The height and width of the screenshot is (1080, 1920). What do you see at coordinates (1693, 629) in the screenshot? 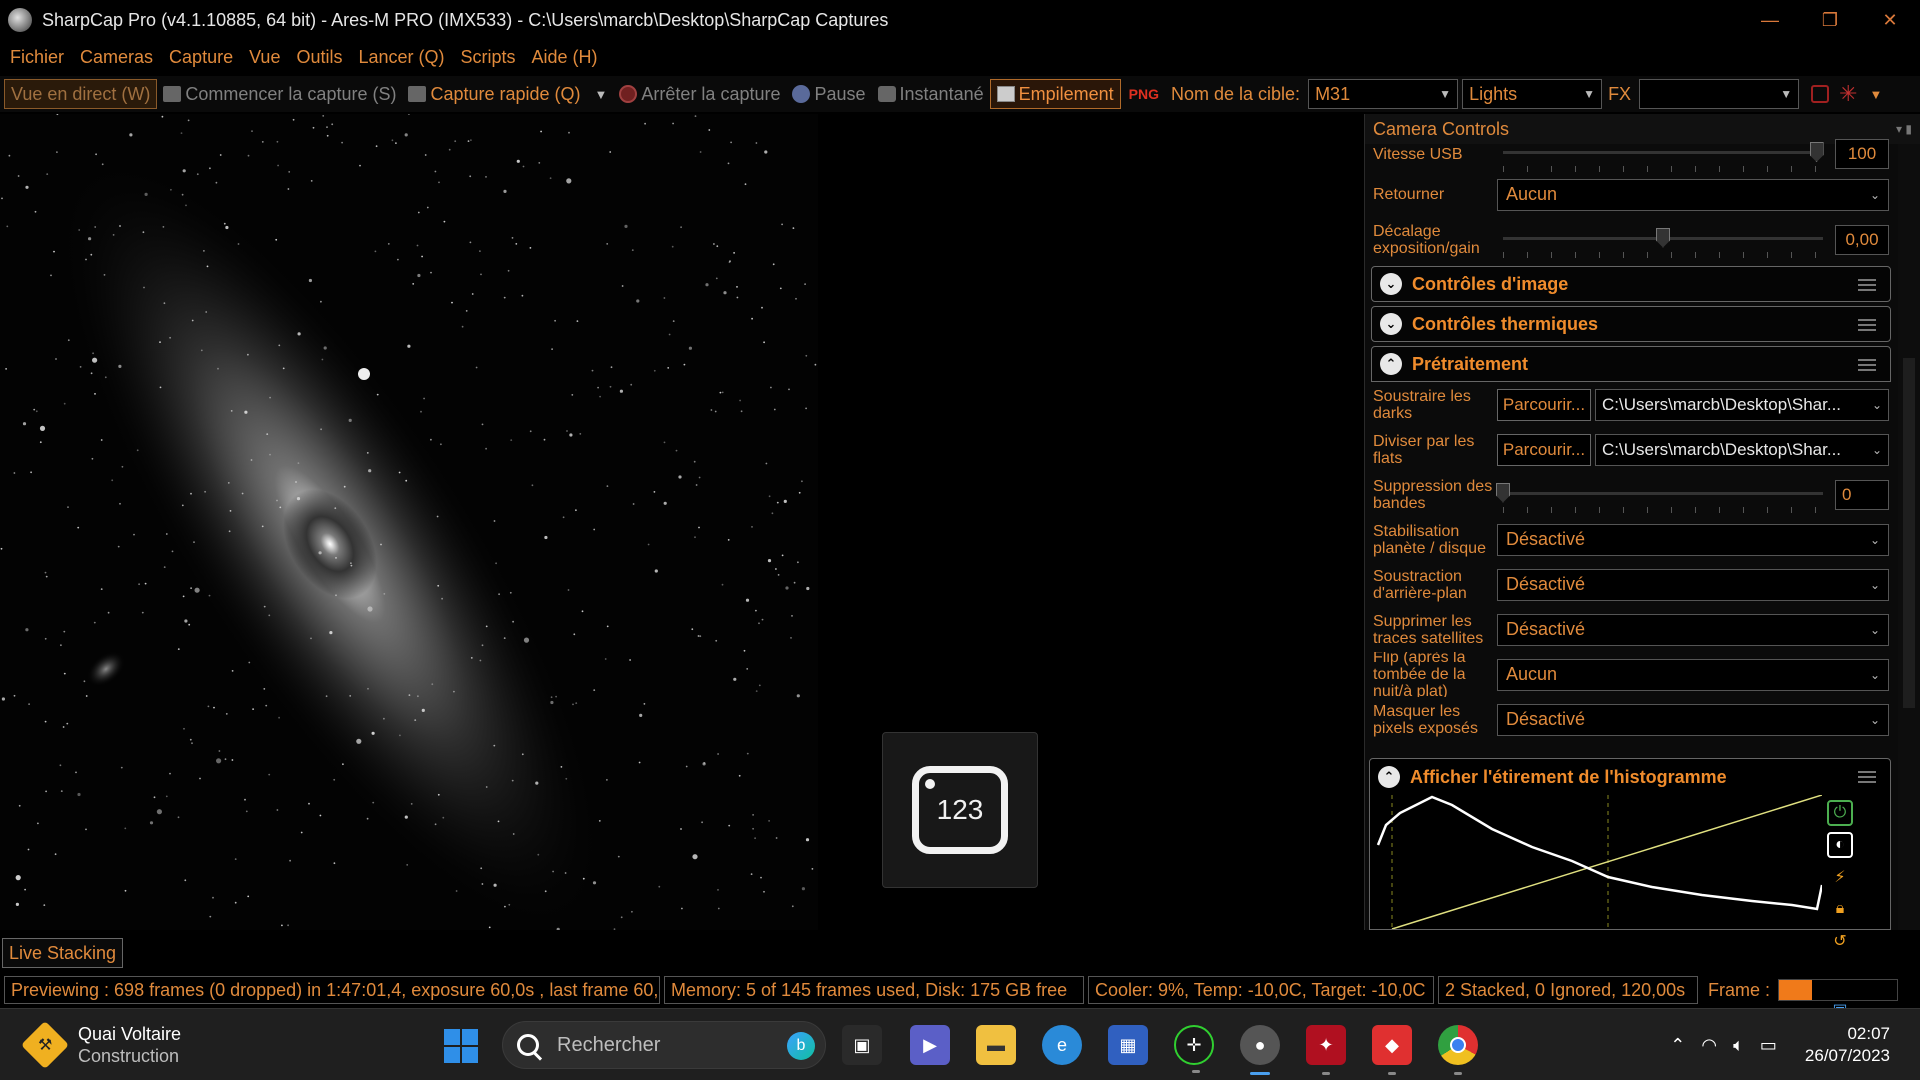
I see `satellite-combo: Désactivé ⌄` at bounding box center [1693, 629].